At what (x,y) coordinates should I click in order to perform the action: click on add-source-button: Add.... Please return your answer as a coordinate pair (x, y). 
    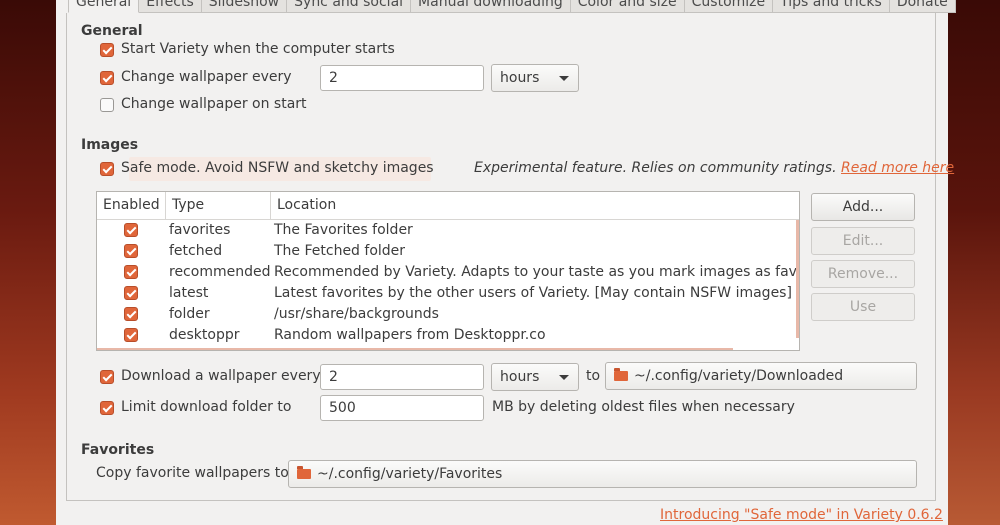
    Looking at the image, I should click on (863, 207).